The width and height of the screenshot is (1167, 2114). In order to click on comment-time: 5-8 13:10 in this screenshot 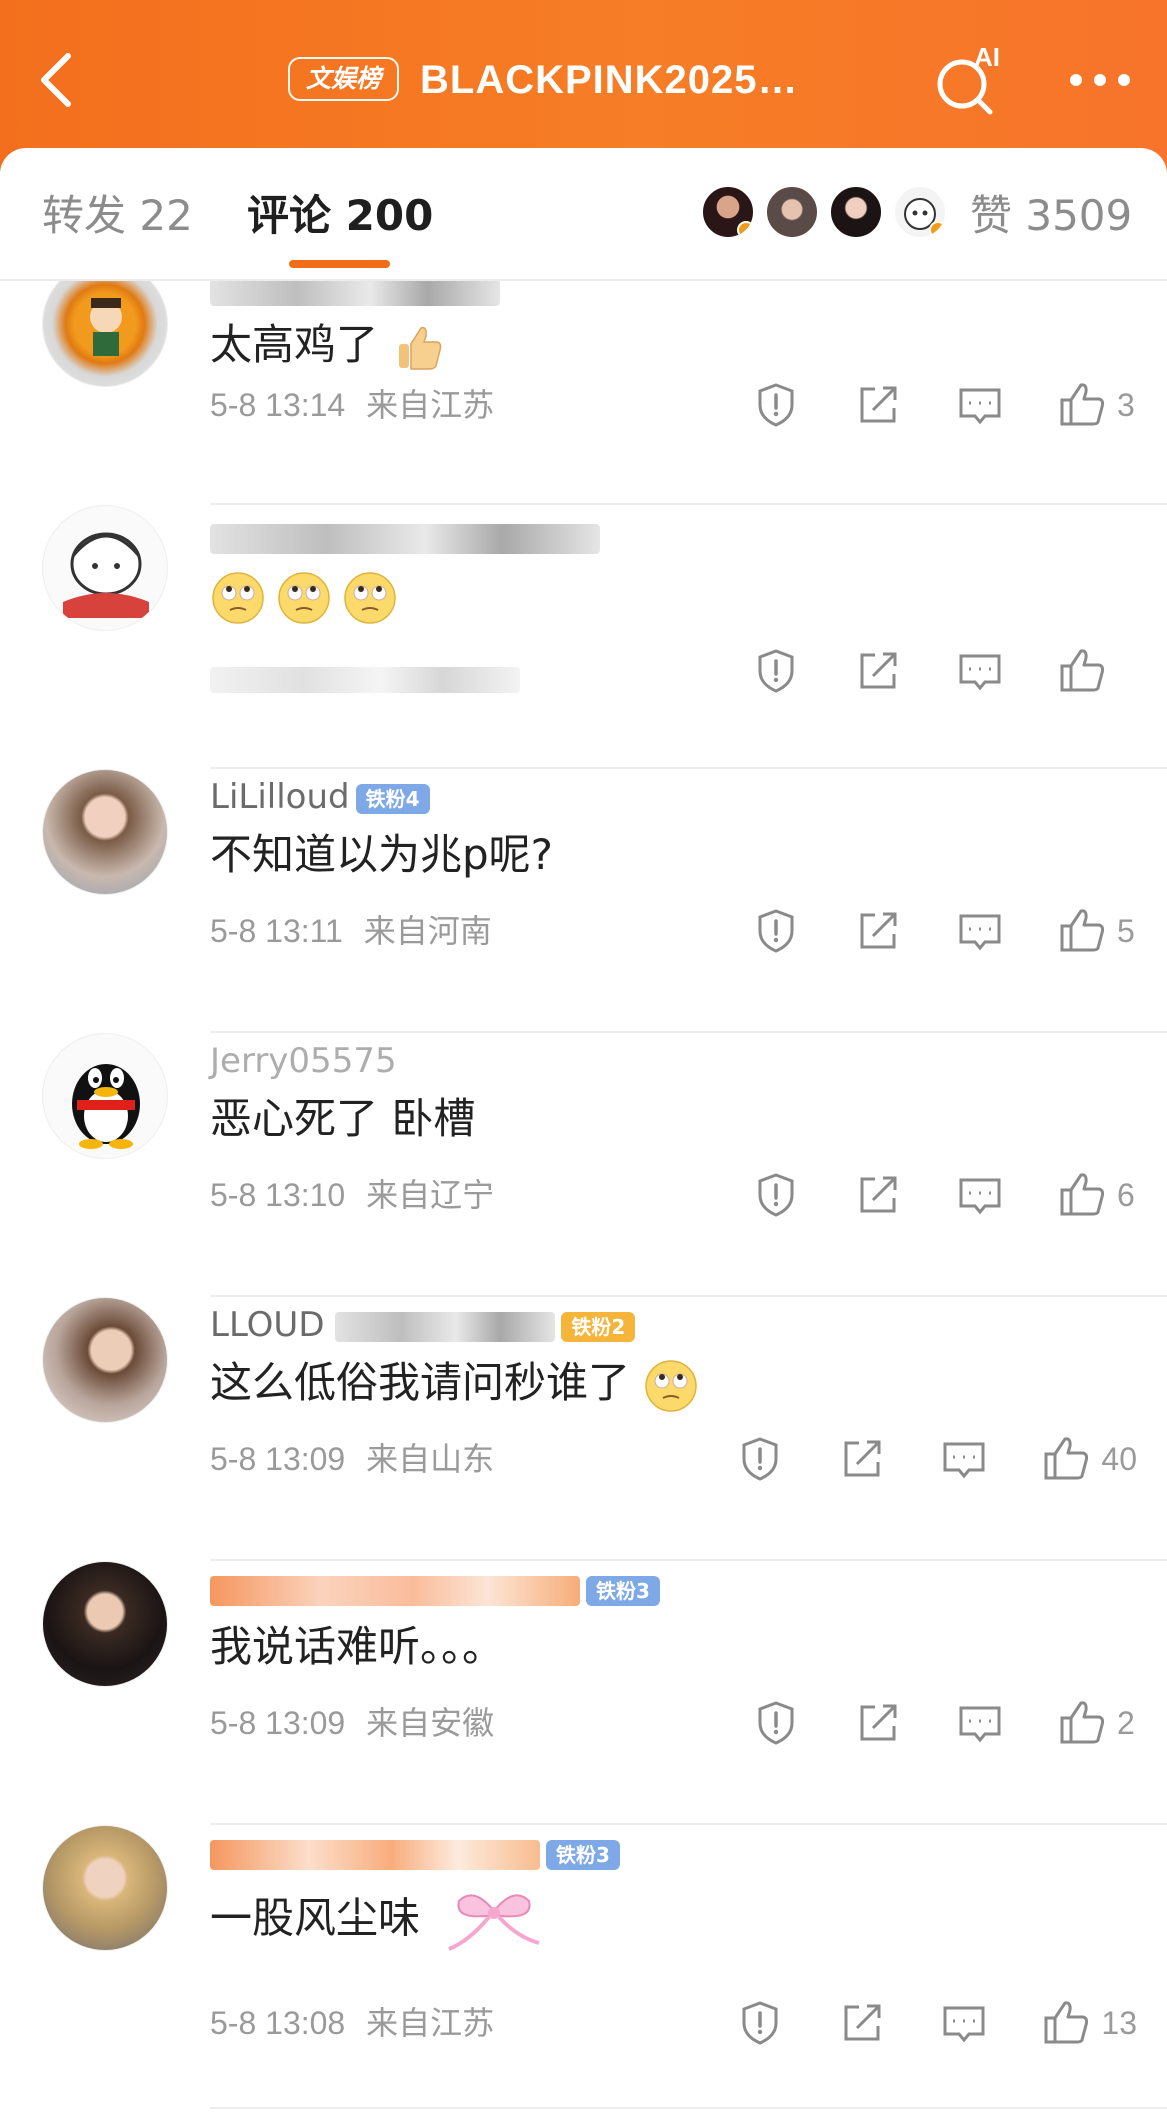, I will do `click(278, 1195)`.